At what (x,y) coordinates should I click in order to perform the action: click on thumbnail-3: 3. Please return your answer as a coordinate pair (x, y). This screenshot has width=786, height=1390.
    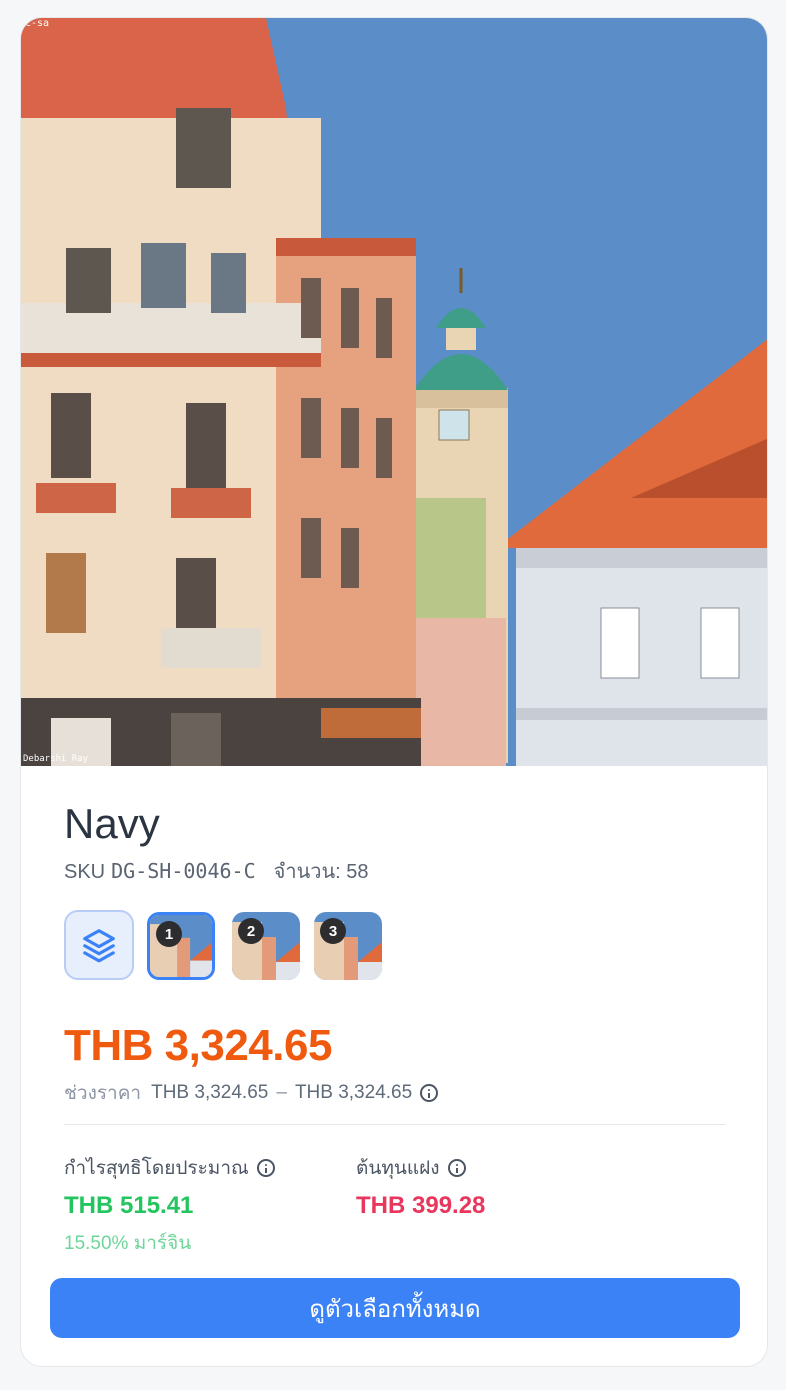
    Looking at the image, I should click on (348, 946).